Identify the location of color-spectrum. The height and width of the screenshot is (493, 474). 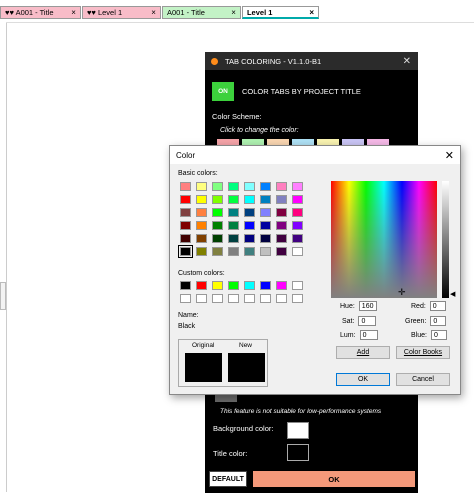
(384, 239).